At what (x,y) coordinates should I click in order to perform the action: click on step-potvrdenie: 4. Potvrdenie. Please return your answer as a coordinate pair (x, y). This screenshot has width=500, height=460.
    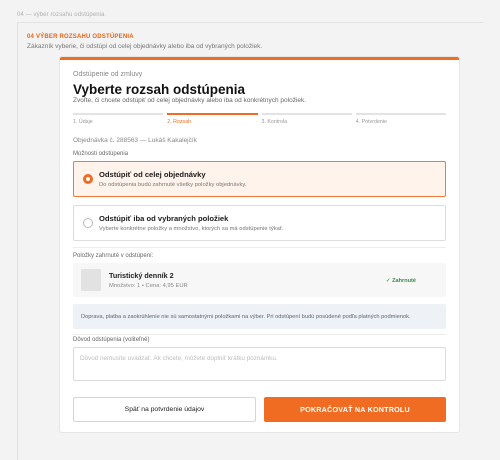
    Looking at the image, I should click on (400, 120).